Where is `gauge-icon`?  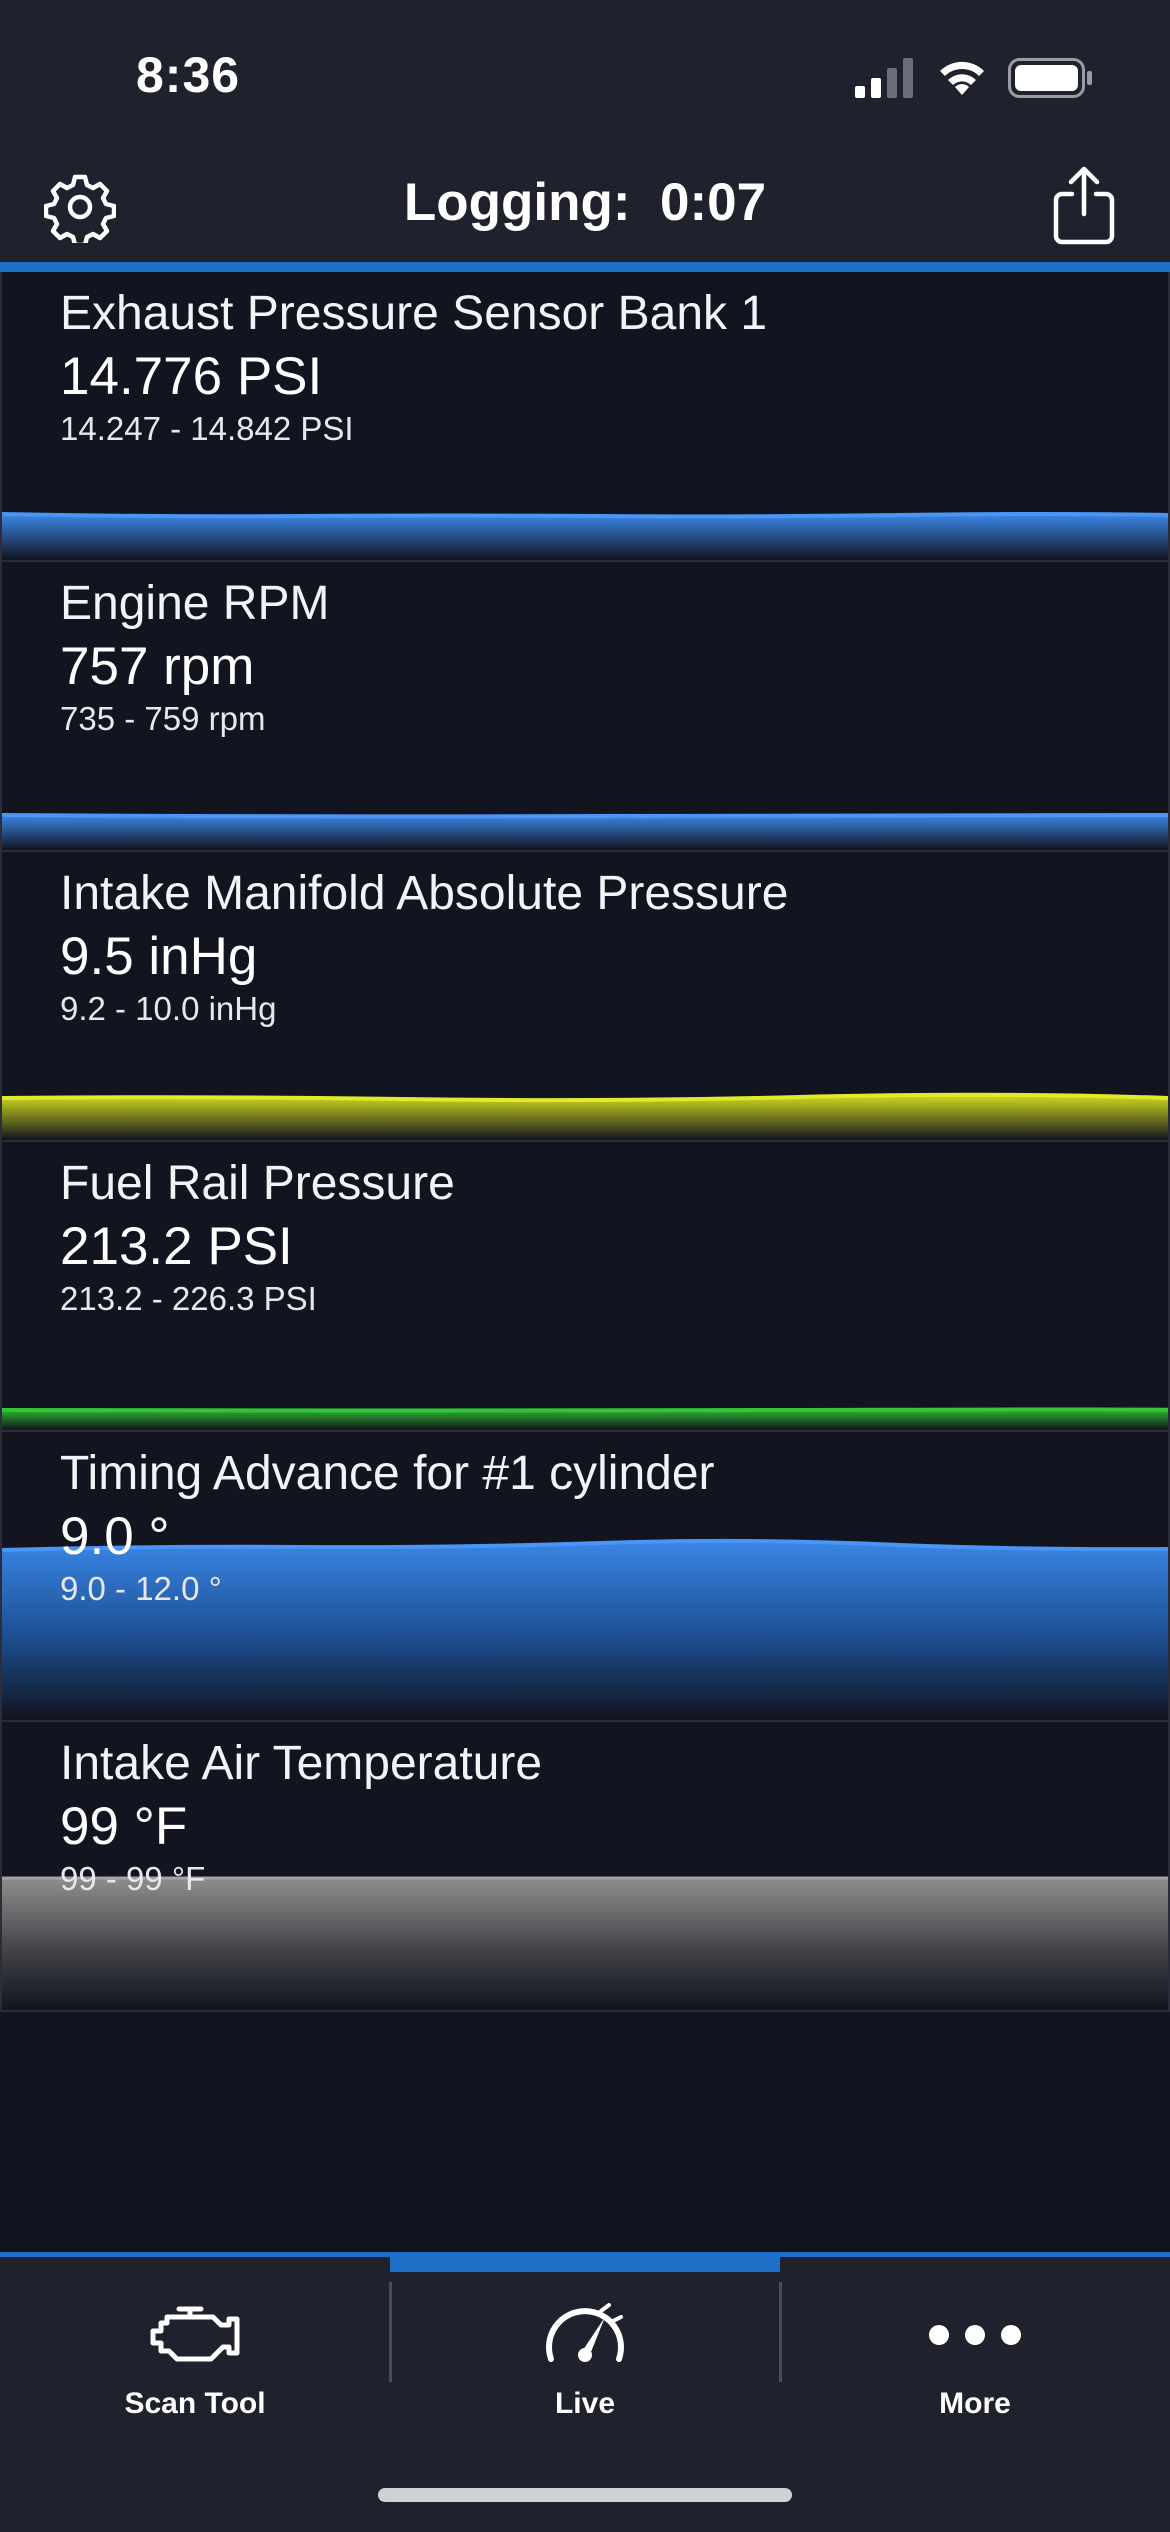 gauge-icon is located at coordinates (585, 2332).